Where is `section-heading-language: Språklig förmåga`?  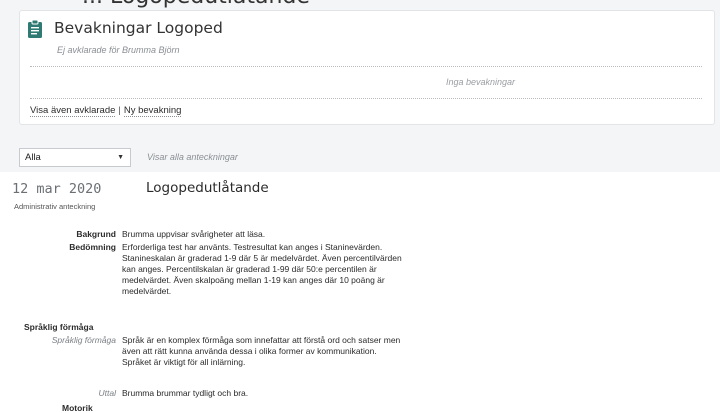
section-heading-language: Språklig förmåga is located at coordinates (59, 327).